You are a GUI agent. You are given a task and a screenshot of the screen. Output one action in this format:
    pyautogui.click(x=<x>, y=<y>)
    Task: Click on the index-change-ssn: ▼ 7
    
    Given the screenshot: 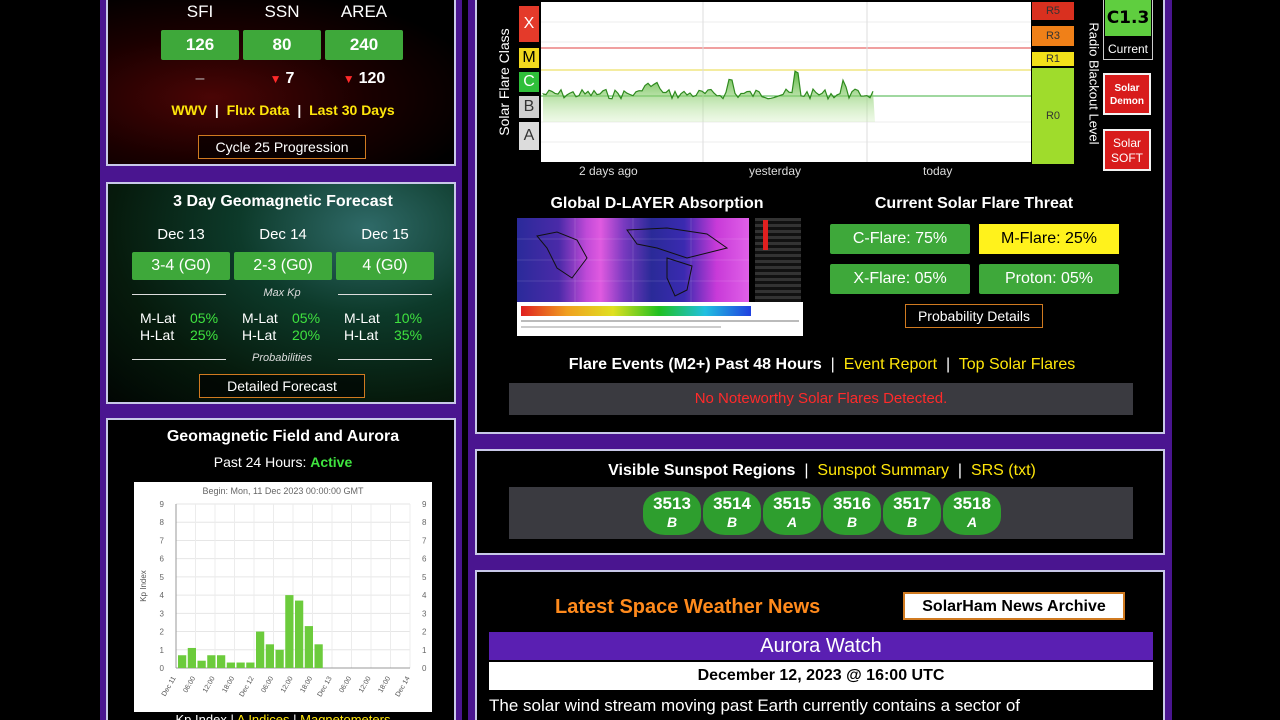 What is the action you would take?
    pyautogui.click(x=282, y=79)
    